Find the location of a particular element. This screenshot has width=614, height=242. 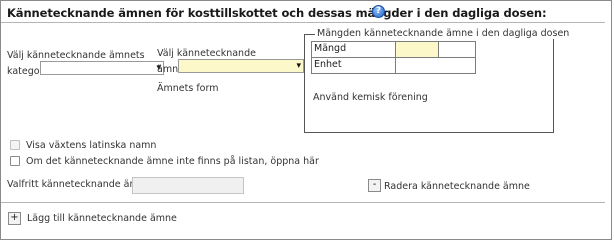

unit-row-label: Enhet is located at coordinates (353, 65).